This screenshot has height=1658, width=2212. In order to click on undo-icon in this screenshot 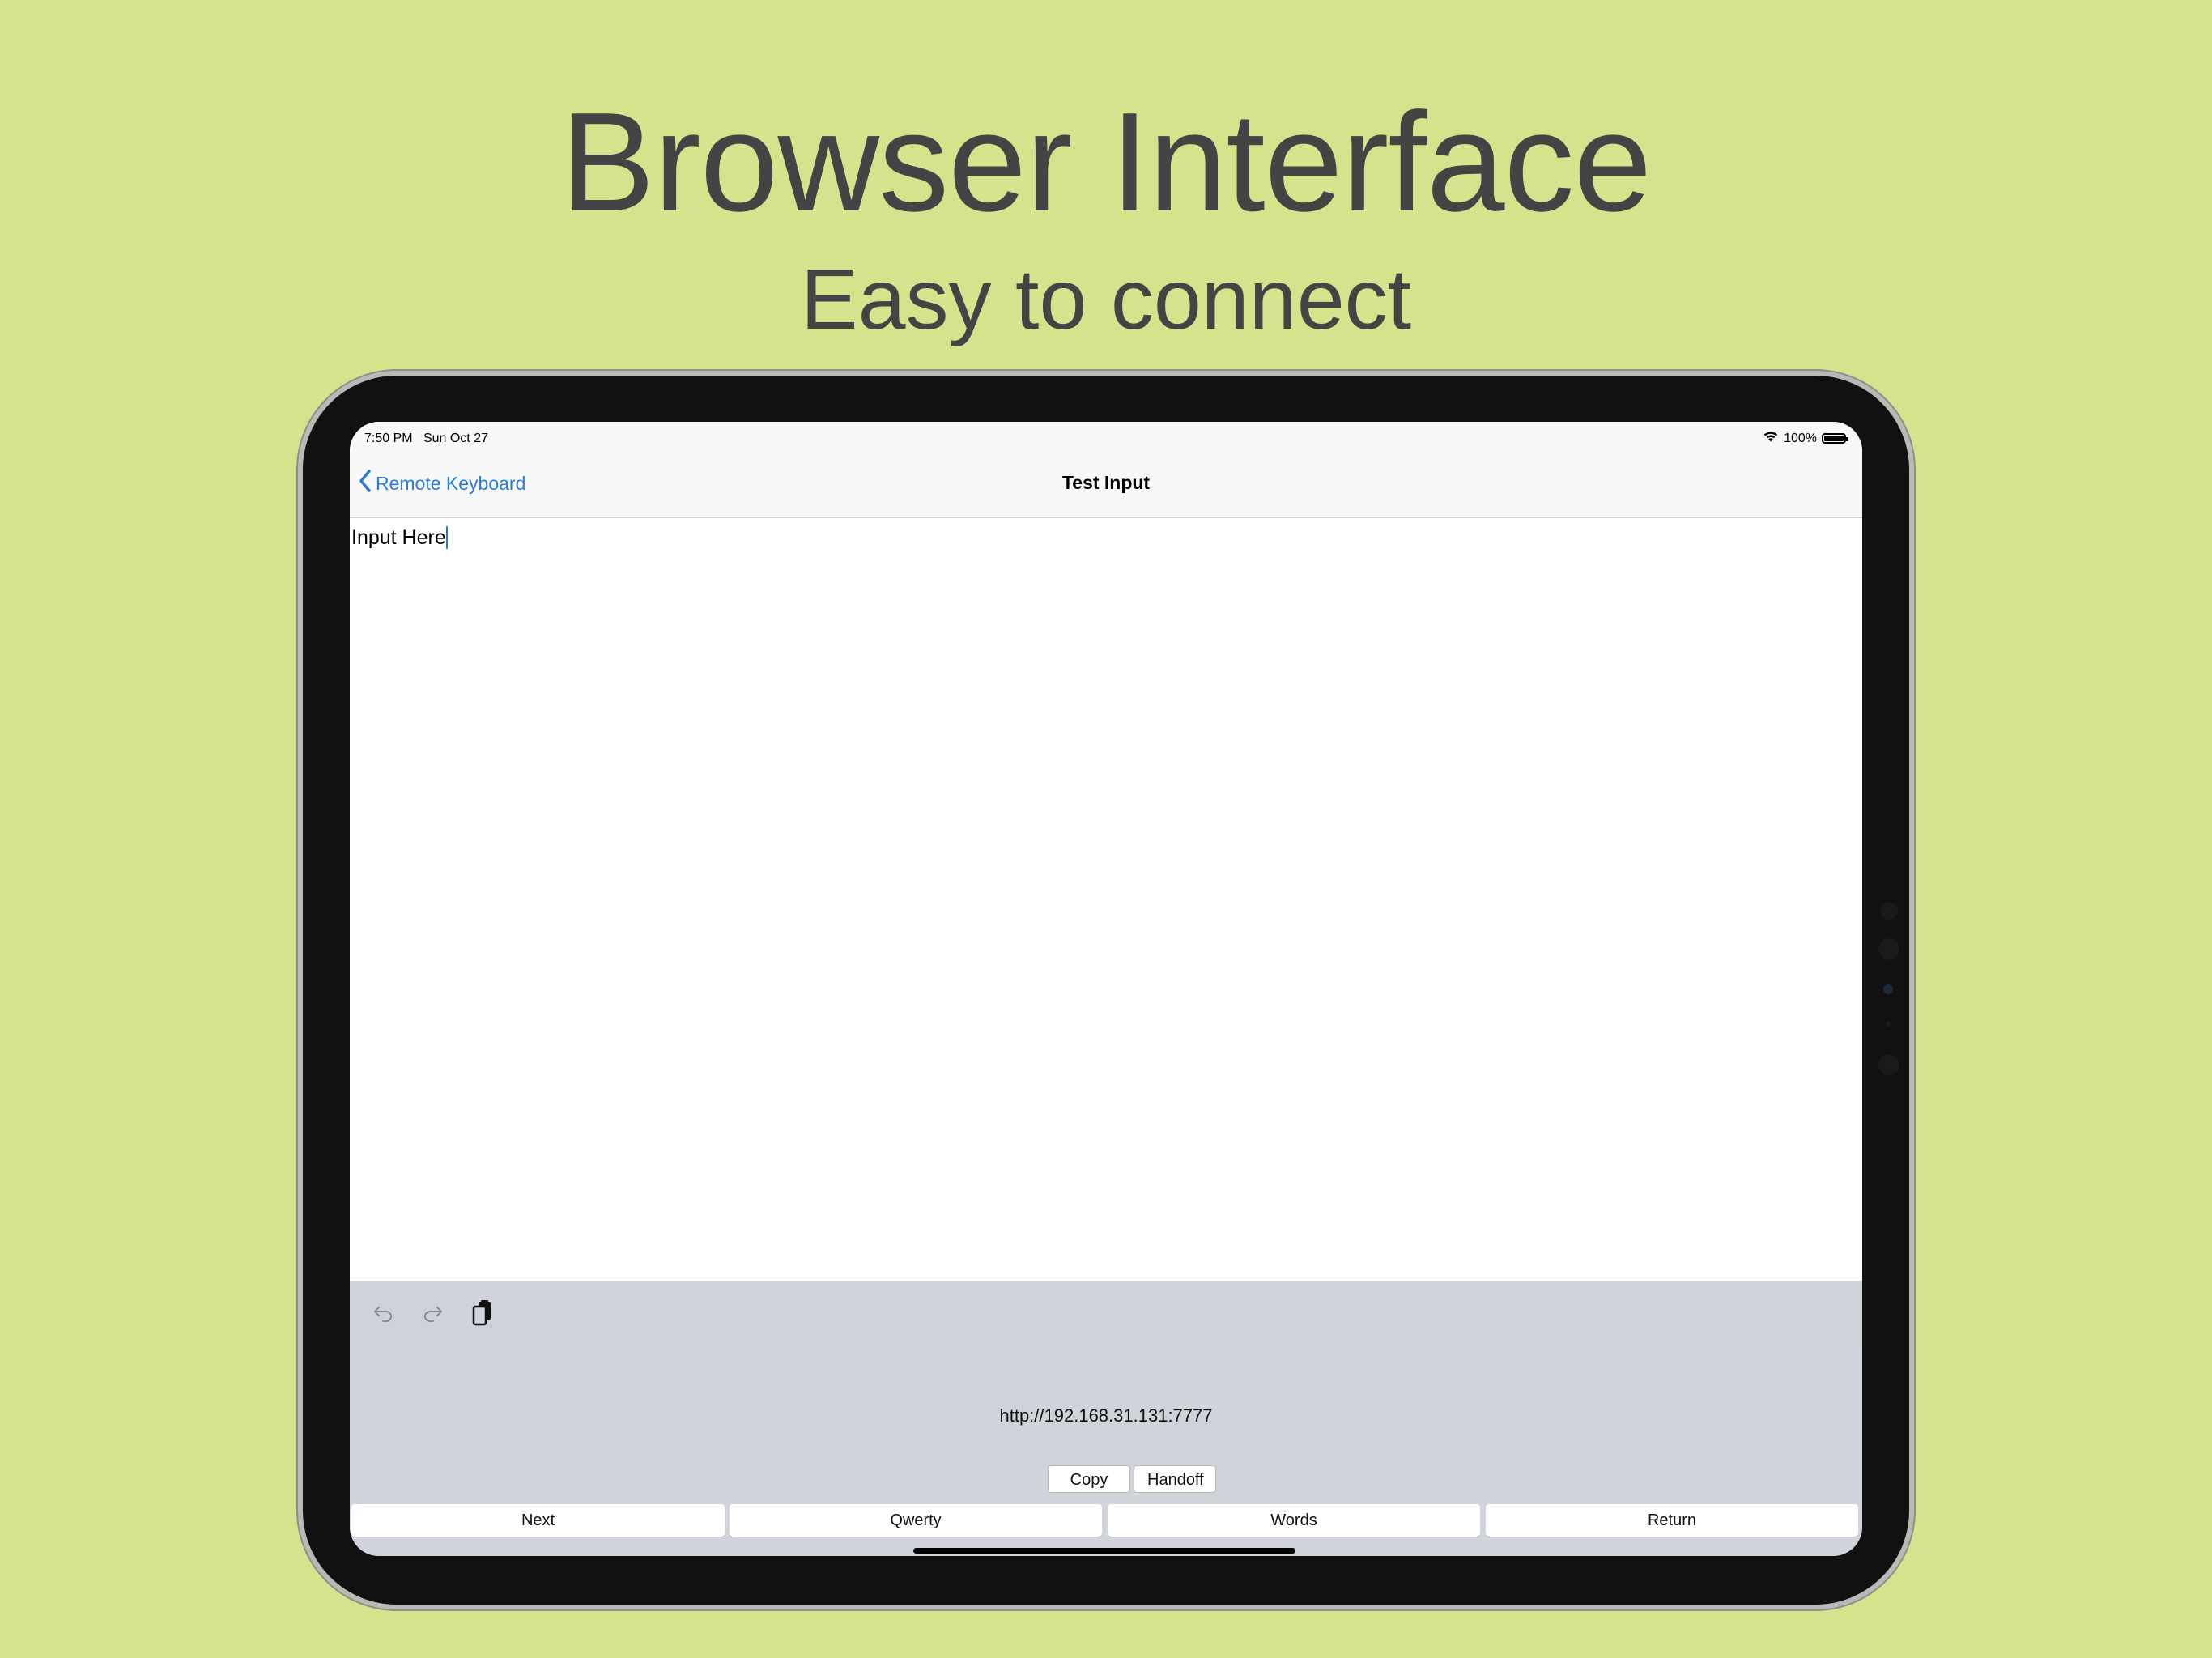, I will do `click(384, 1313)`.